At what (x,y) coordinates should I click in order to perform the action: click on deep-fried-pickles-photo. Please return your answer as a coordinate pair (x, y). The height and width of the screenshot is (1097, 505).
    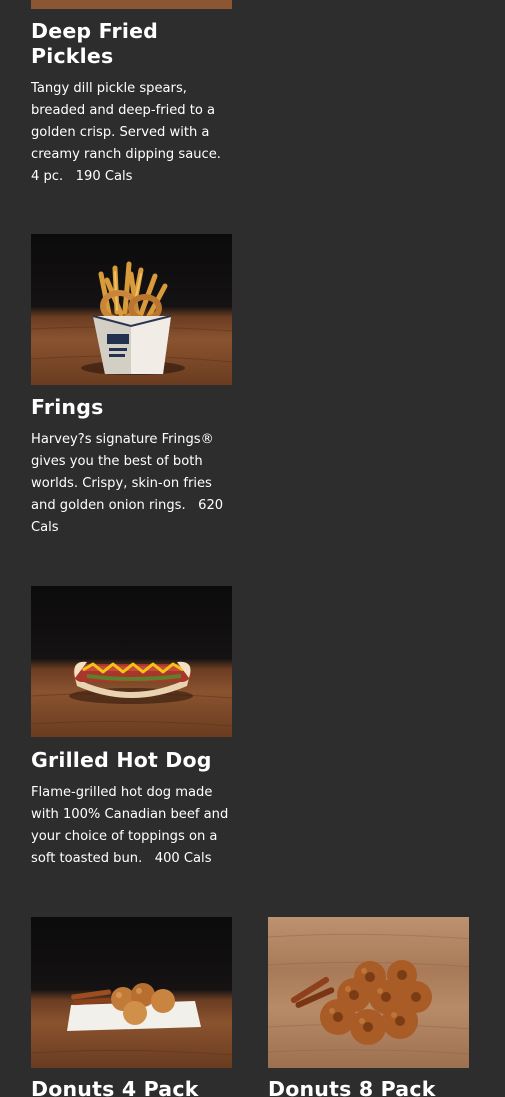
    Looking at the image, I should click on (131, 4).